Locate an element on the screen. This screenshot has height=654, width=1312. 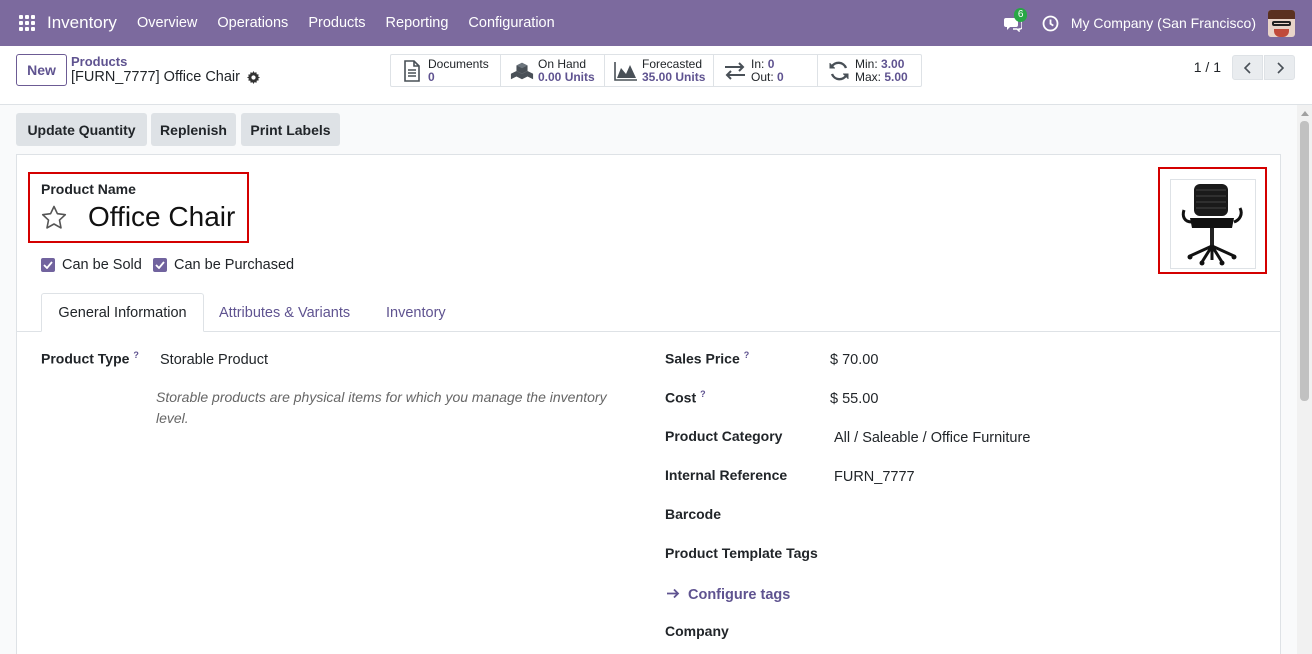
company-label: Company is located at coordinates (697, 631).